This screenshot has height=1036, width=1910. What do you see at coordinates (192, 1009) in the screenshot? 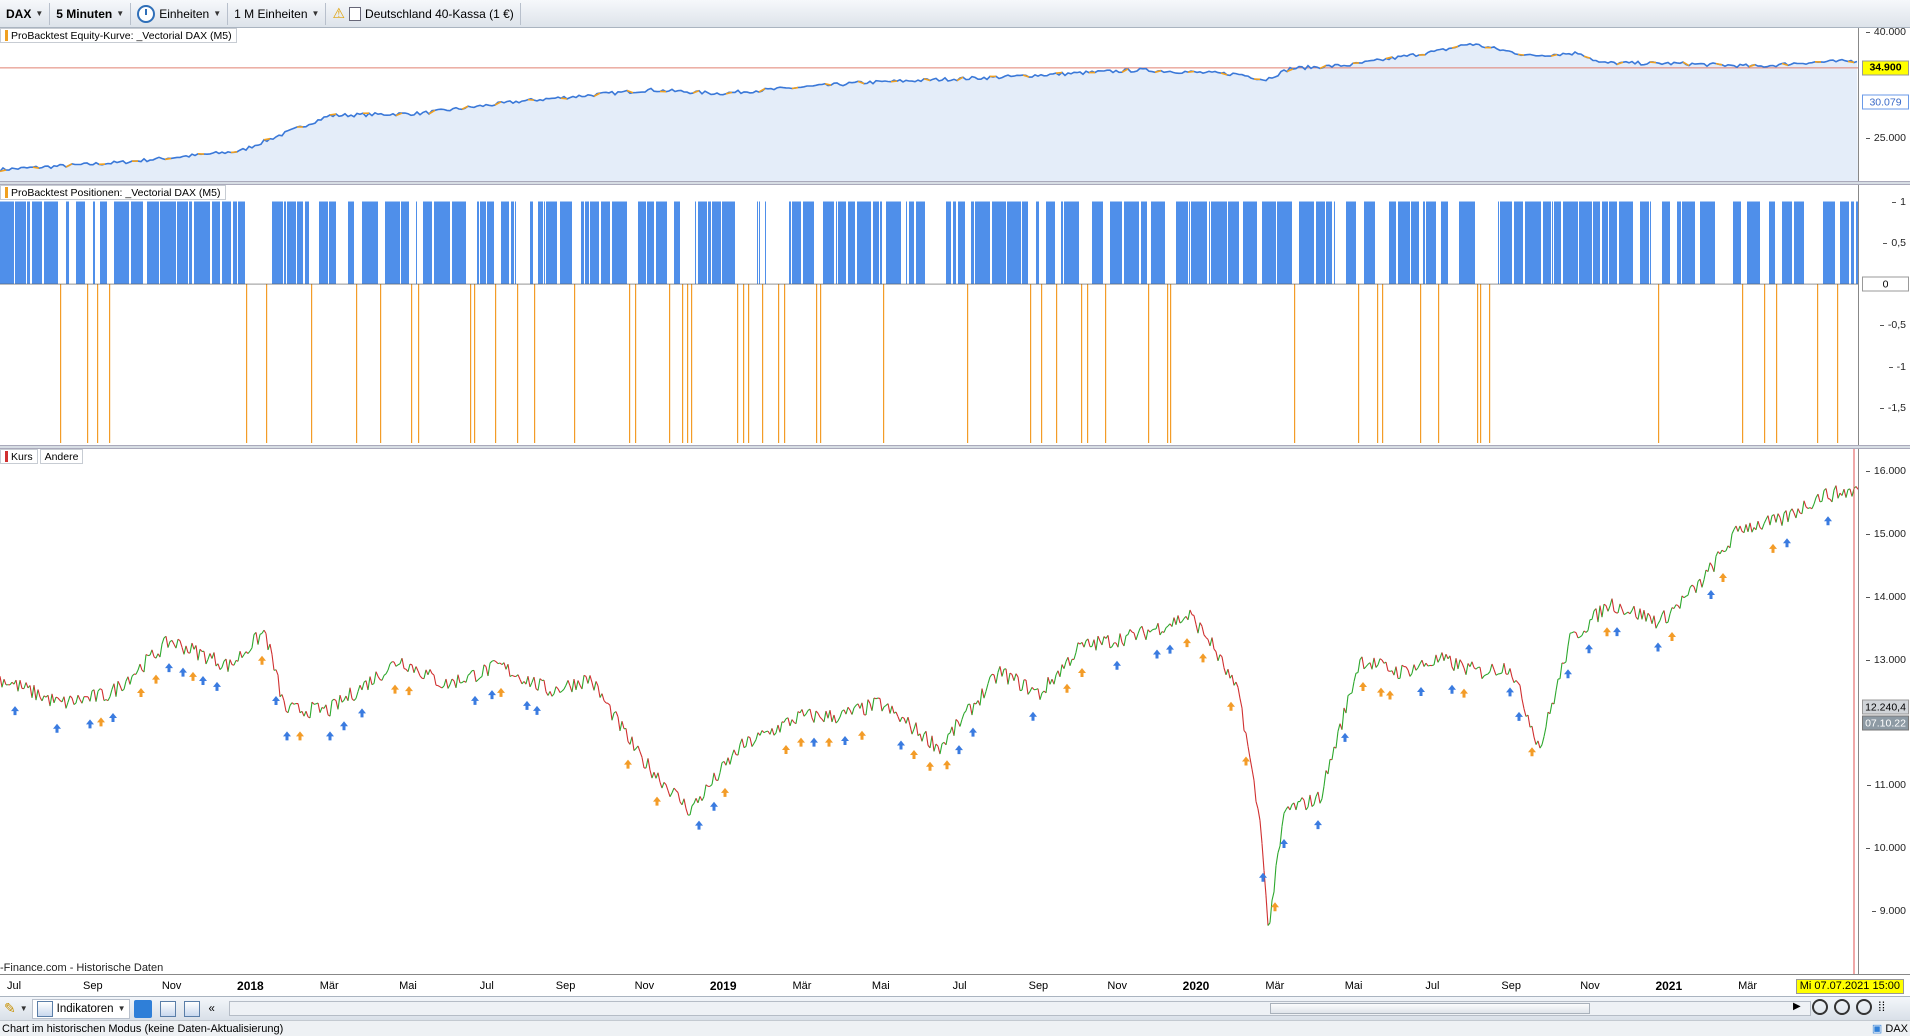
I see `export-button` at bounding box center [192, 1009].